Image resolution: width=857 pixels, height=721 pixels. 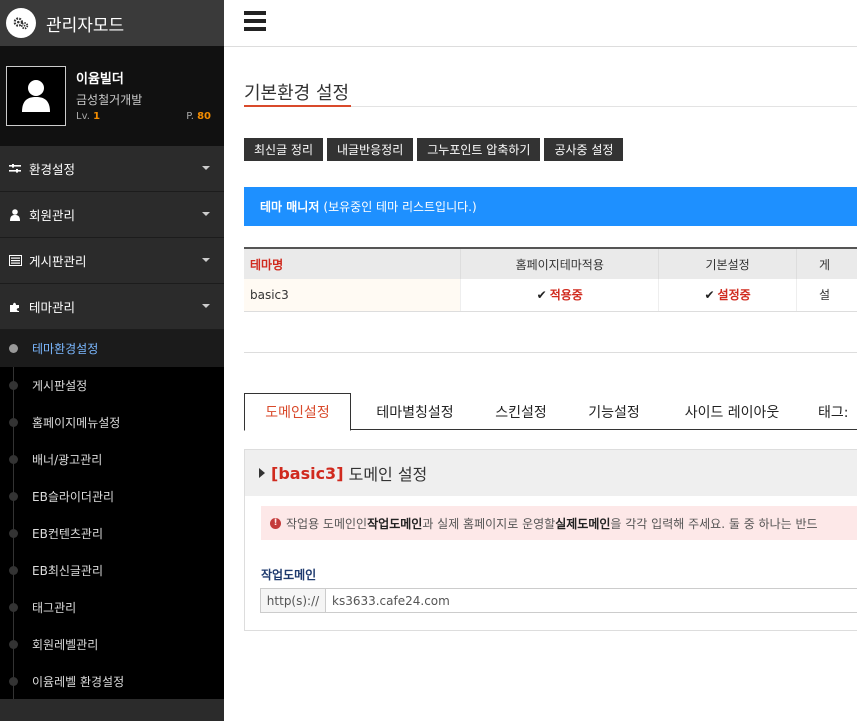 I want to click on theme-manager-banner: 테마 매니저 (보유중인 테마 리스트입니다.), so click(x=550, y=206).